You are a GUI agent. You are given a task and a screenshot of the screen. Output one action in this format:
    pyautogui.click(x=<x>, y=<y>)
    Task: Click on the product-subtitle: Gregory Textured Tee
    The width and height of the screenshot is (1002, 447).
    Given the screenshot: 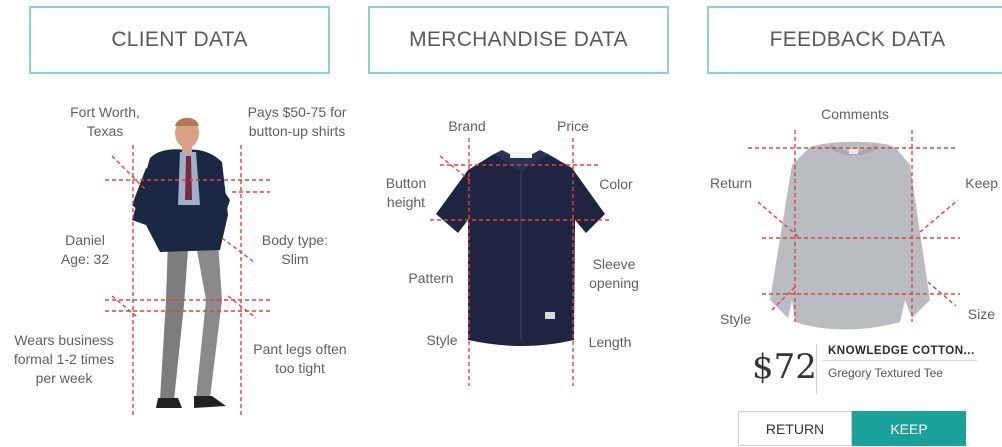 What is the action you would take?
    pyautogui.click(x=885, y=373)
    